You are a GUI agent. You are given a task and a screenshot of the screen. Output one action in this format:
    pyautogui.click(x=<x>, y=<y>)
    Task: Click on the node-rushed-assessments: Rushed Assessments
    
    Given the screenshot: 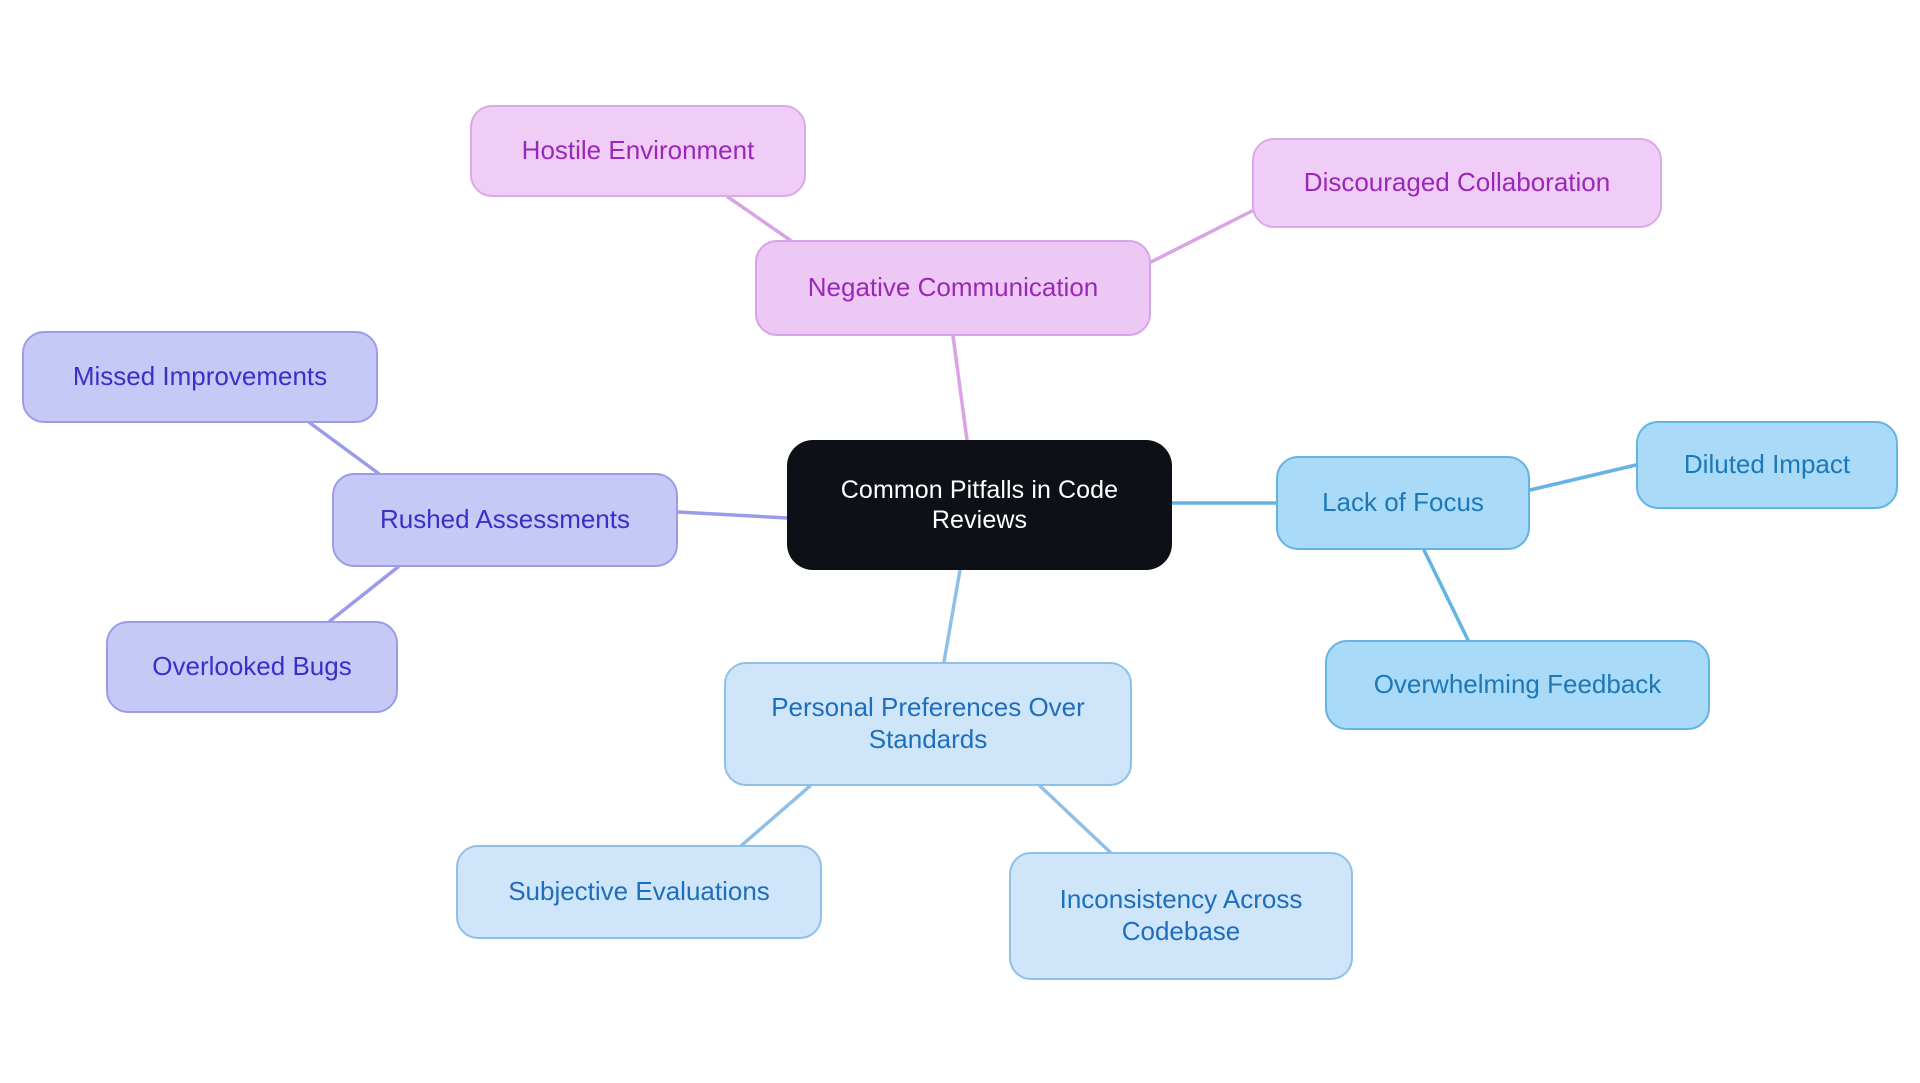 What is the action you would take?
    pyautogui.click(x=505, y=520)
    